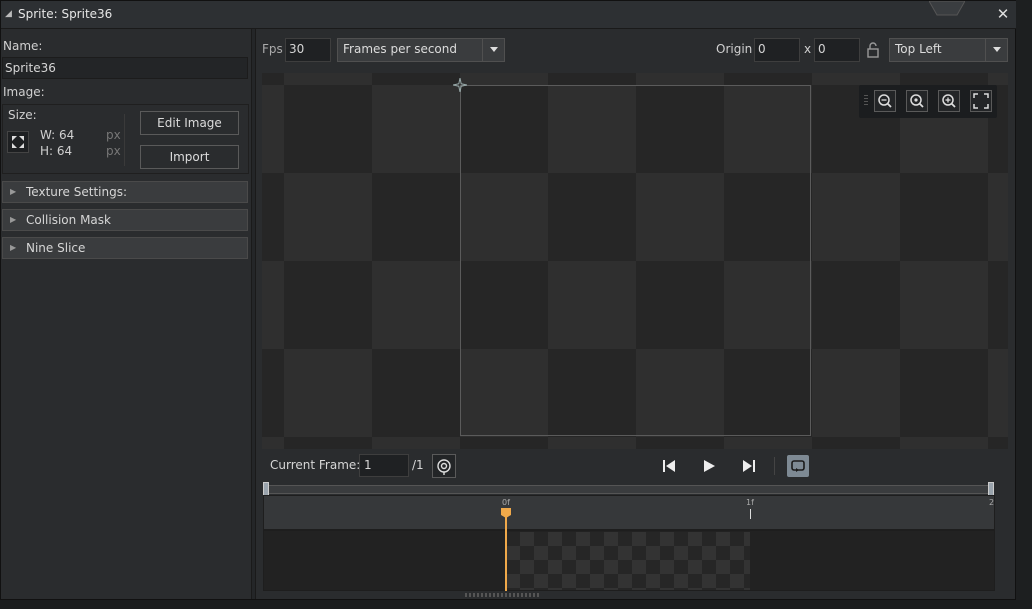  I want to click on lock-icon, so click(873, 50).